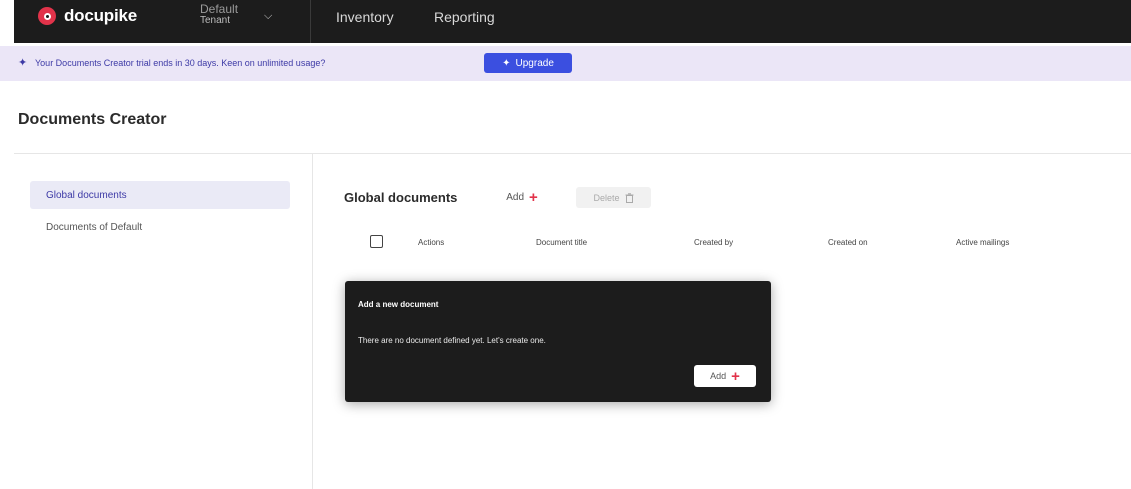  Describe the element at coordinates (982, 242) in the screenshot. I see `column-header-active-mailings: Active mailings` at that location.